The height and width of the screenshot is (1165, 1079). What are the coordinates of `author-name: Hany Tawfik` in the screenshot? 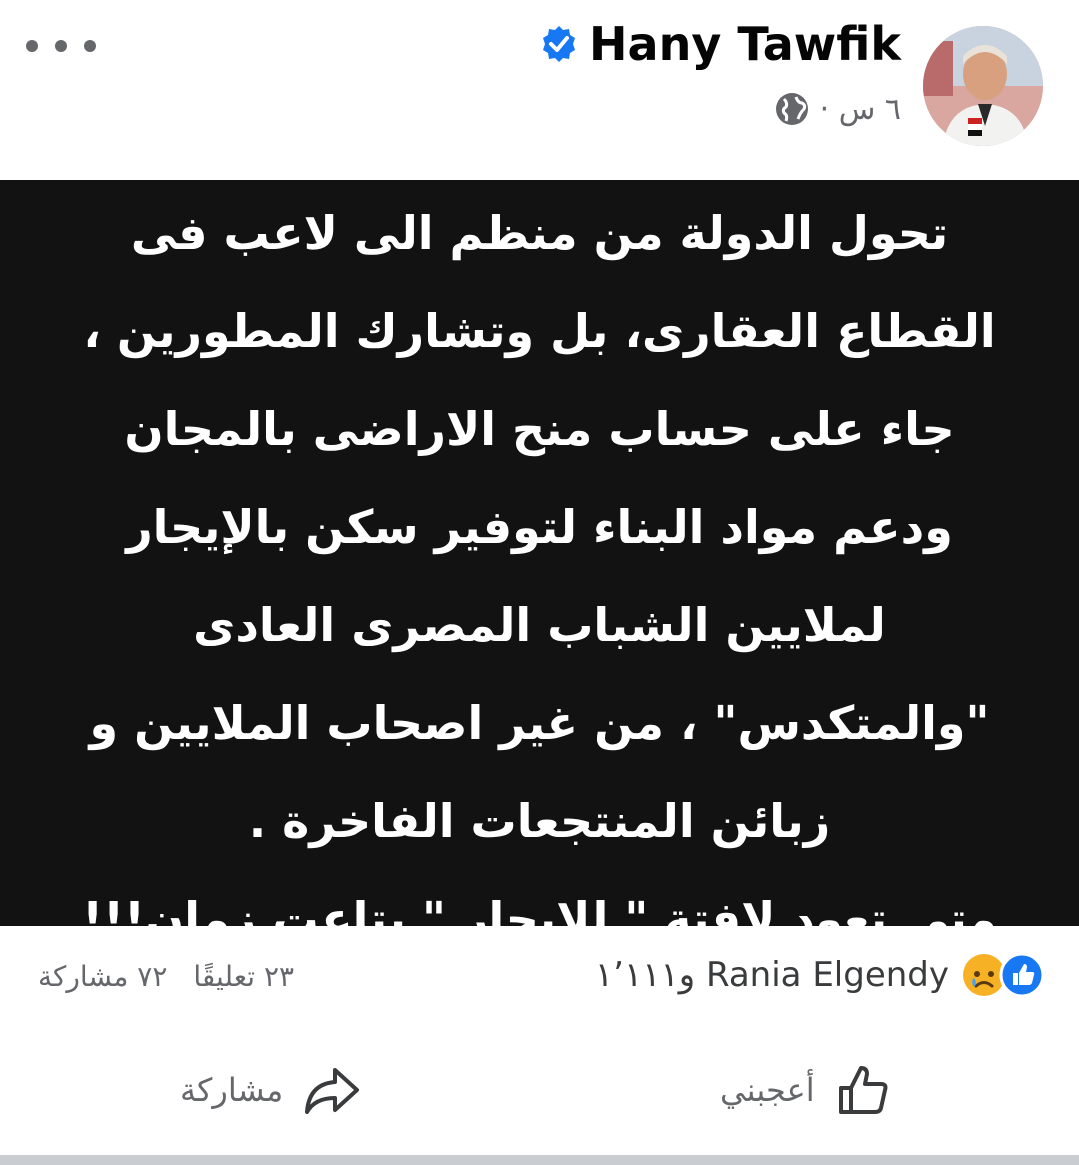 It's located at (745, 44).